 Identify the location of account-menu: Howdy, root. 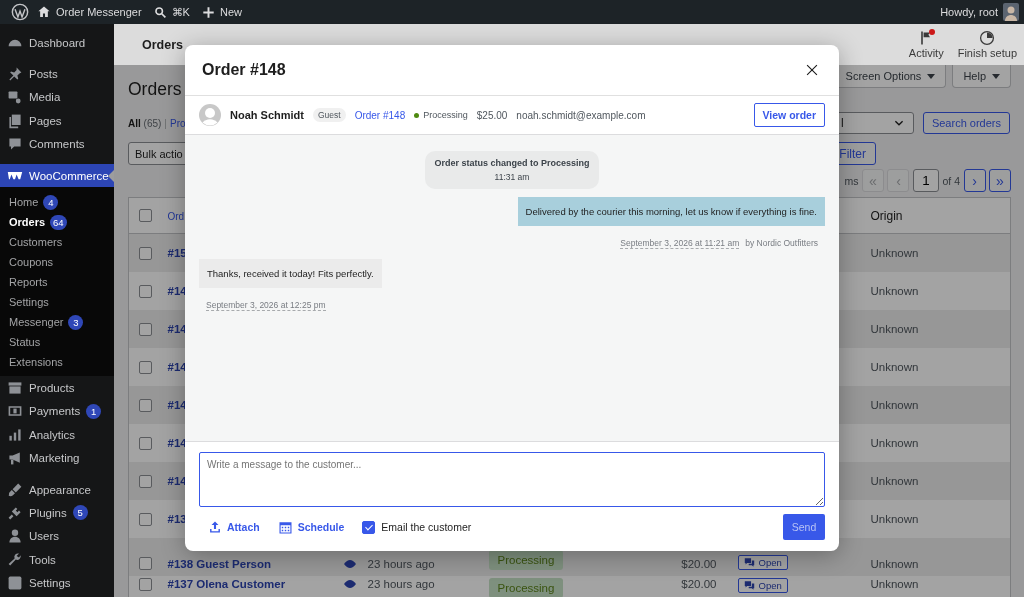
(979, 12).